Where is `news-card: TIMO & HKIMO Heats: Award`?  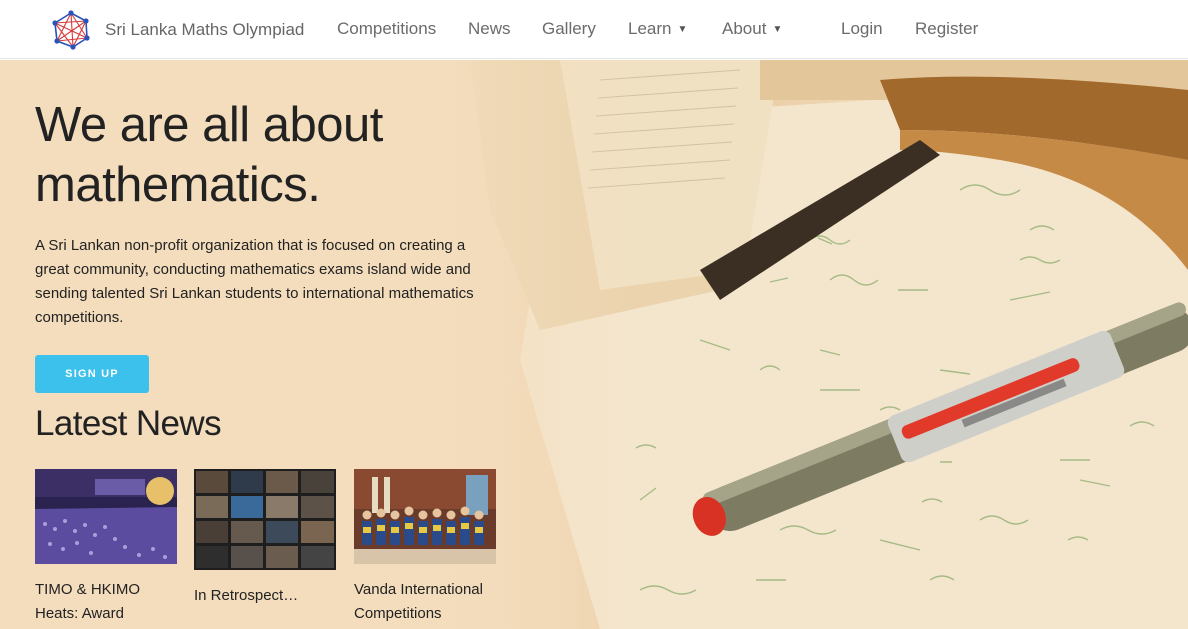
news-card: TIMO & HKIMO Heats: Award is located at coordinates (106, 547).